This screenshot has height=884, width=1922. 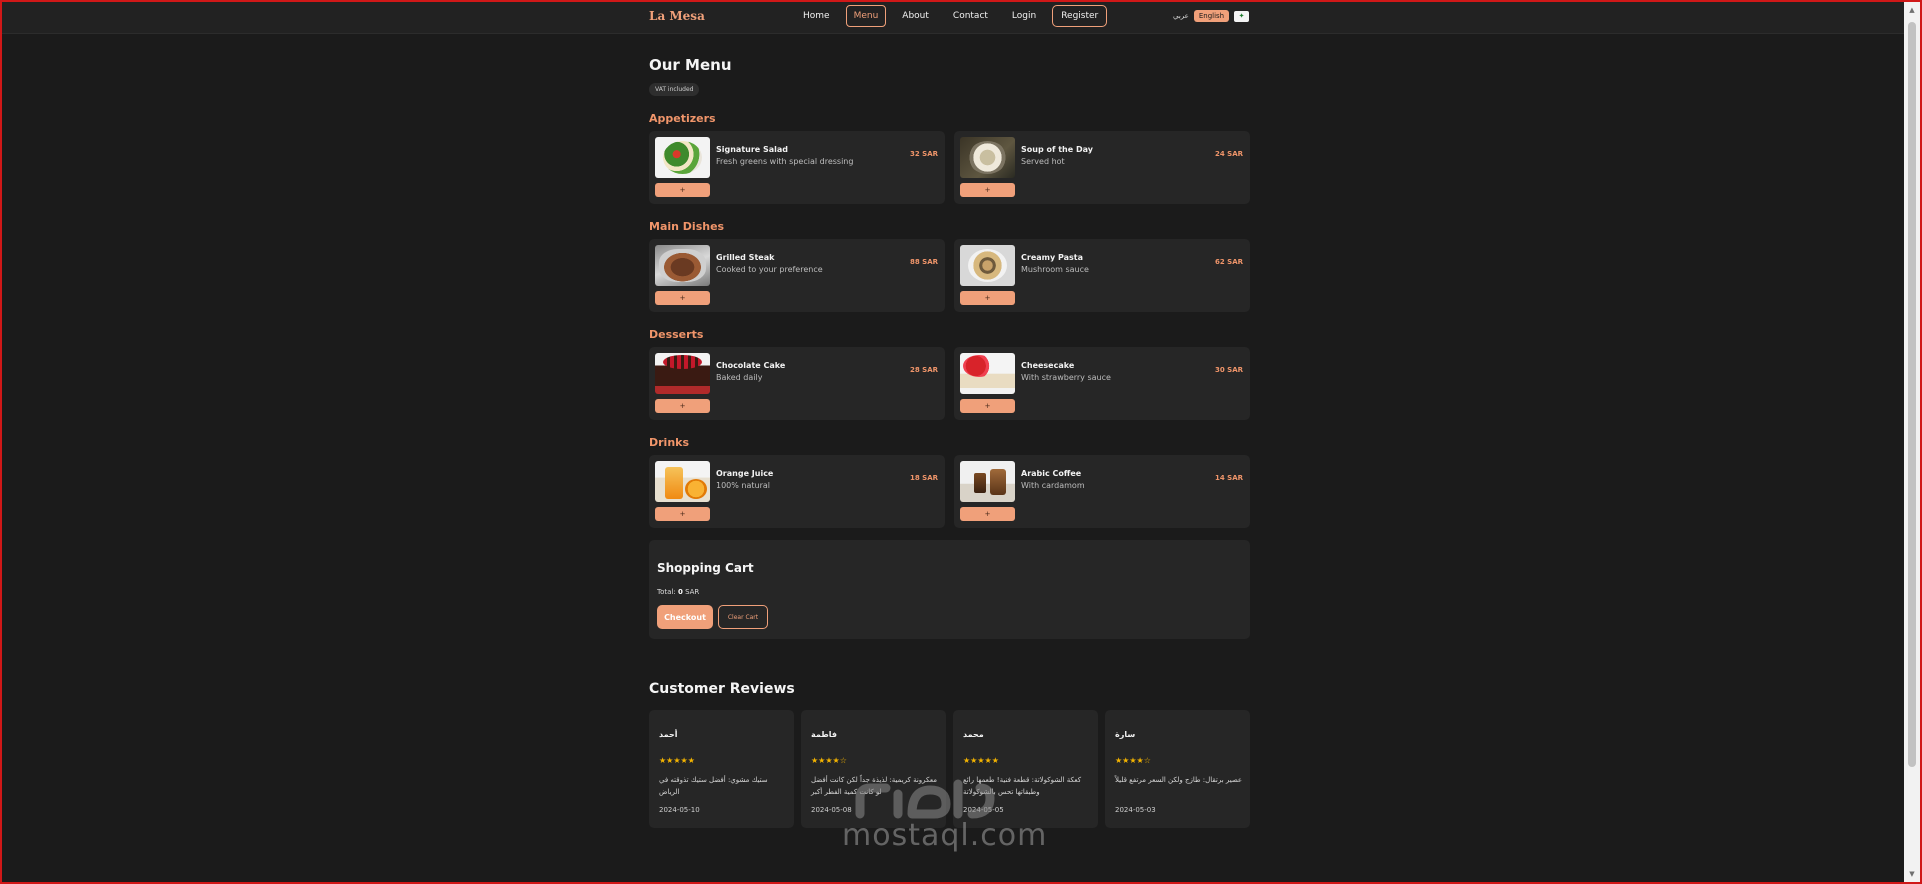 What do you see at coordinates (1228, 154) in the screenshot?
I see `item-price: 24 SAR` at bounding box center [1228, 154].